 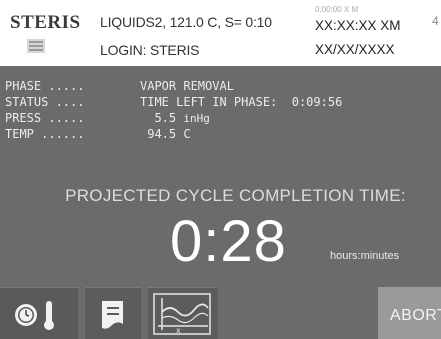 I want to click on document-icon, so click(x=112, y=315).